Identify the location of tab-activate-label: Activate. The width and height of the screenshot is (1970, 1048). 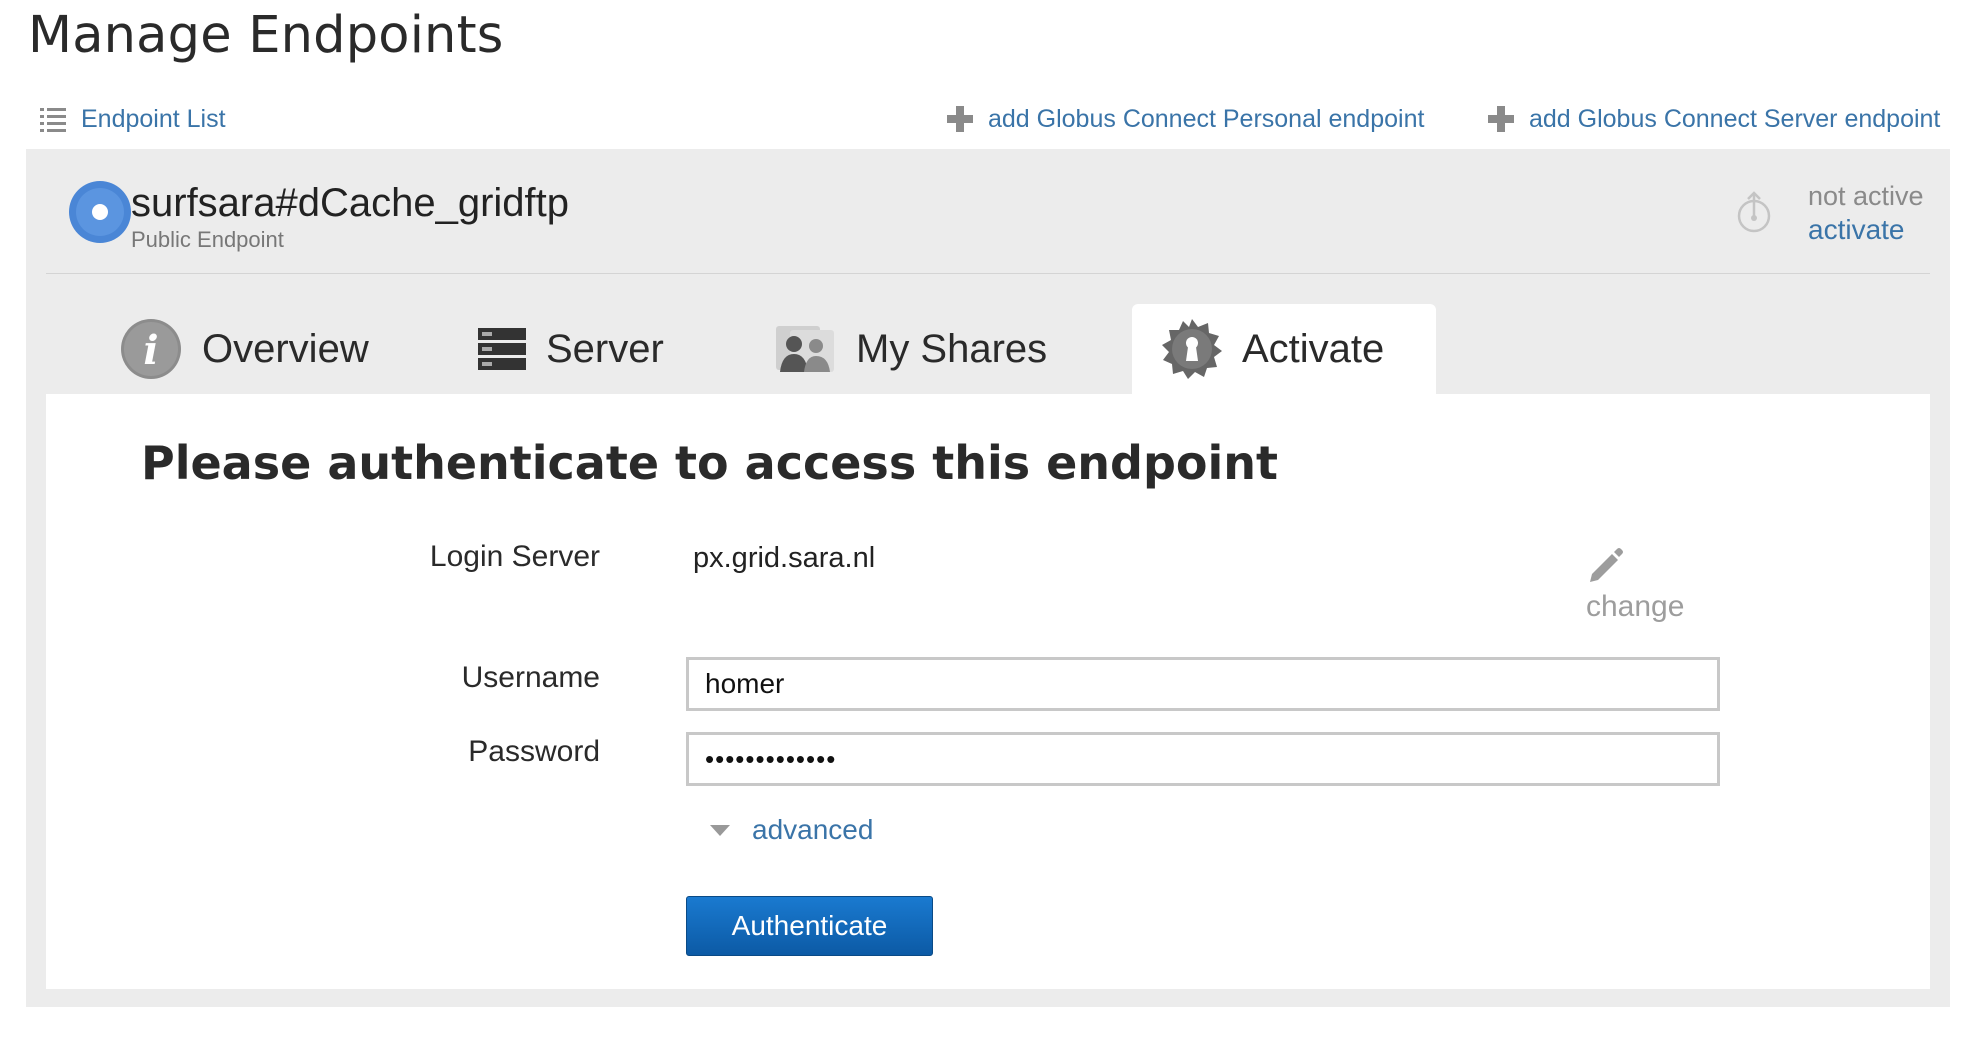
(1313, 348).